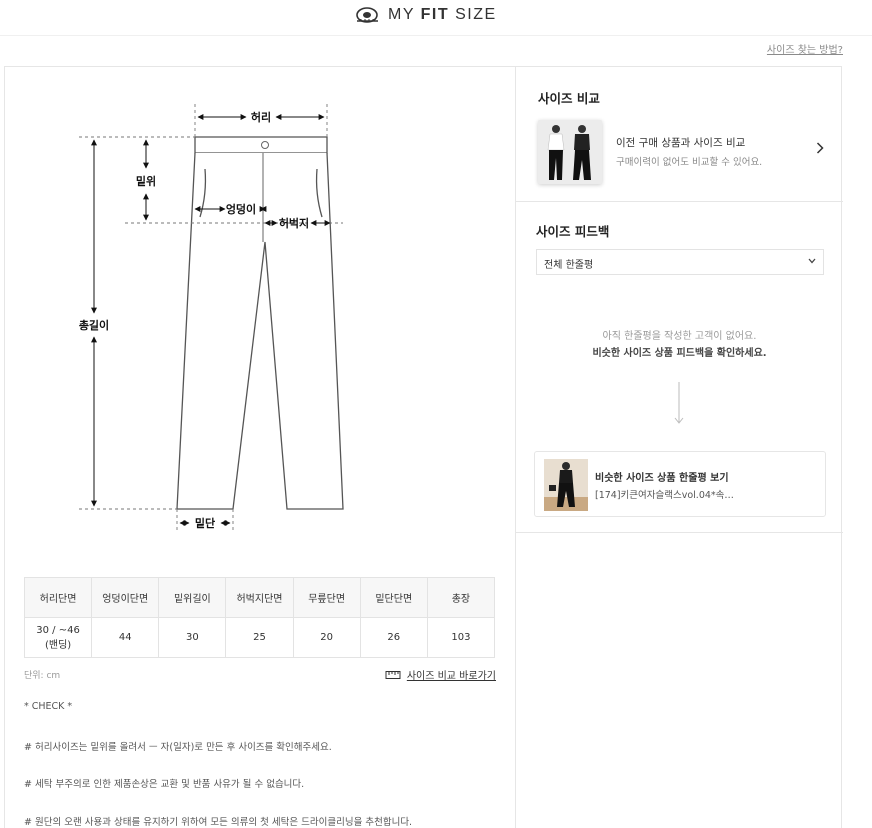  What do you see at coordinates (566, 485) in the screenshot?
I see `similar-product-thumbnail` at bounding box center [566, 485].